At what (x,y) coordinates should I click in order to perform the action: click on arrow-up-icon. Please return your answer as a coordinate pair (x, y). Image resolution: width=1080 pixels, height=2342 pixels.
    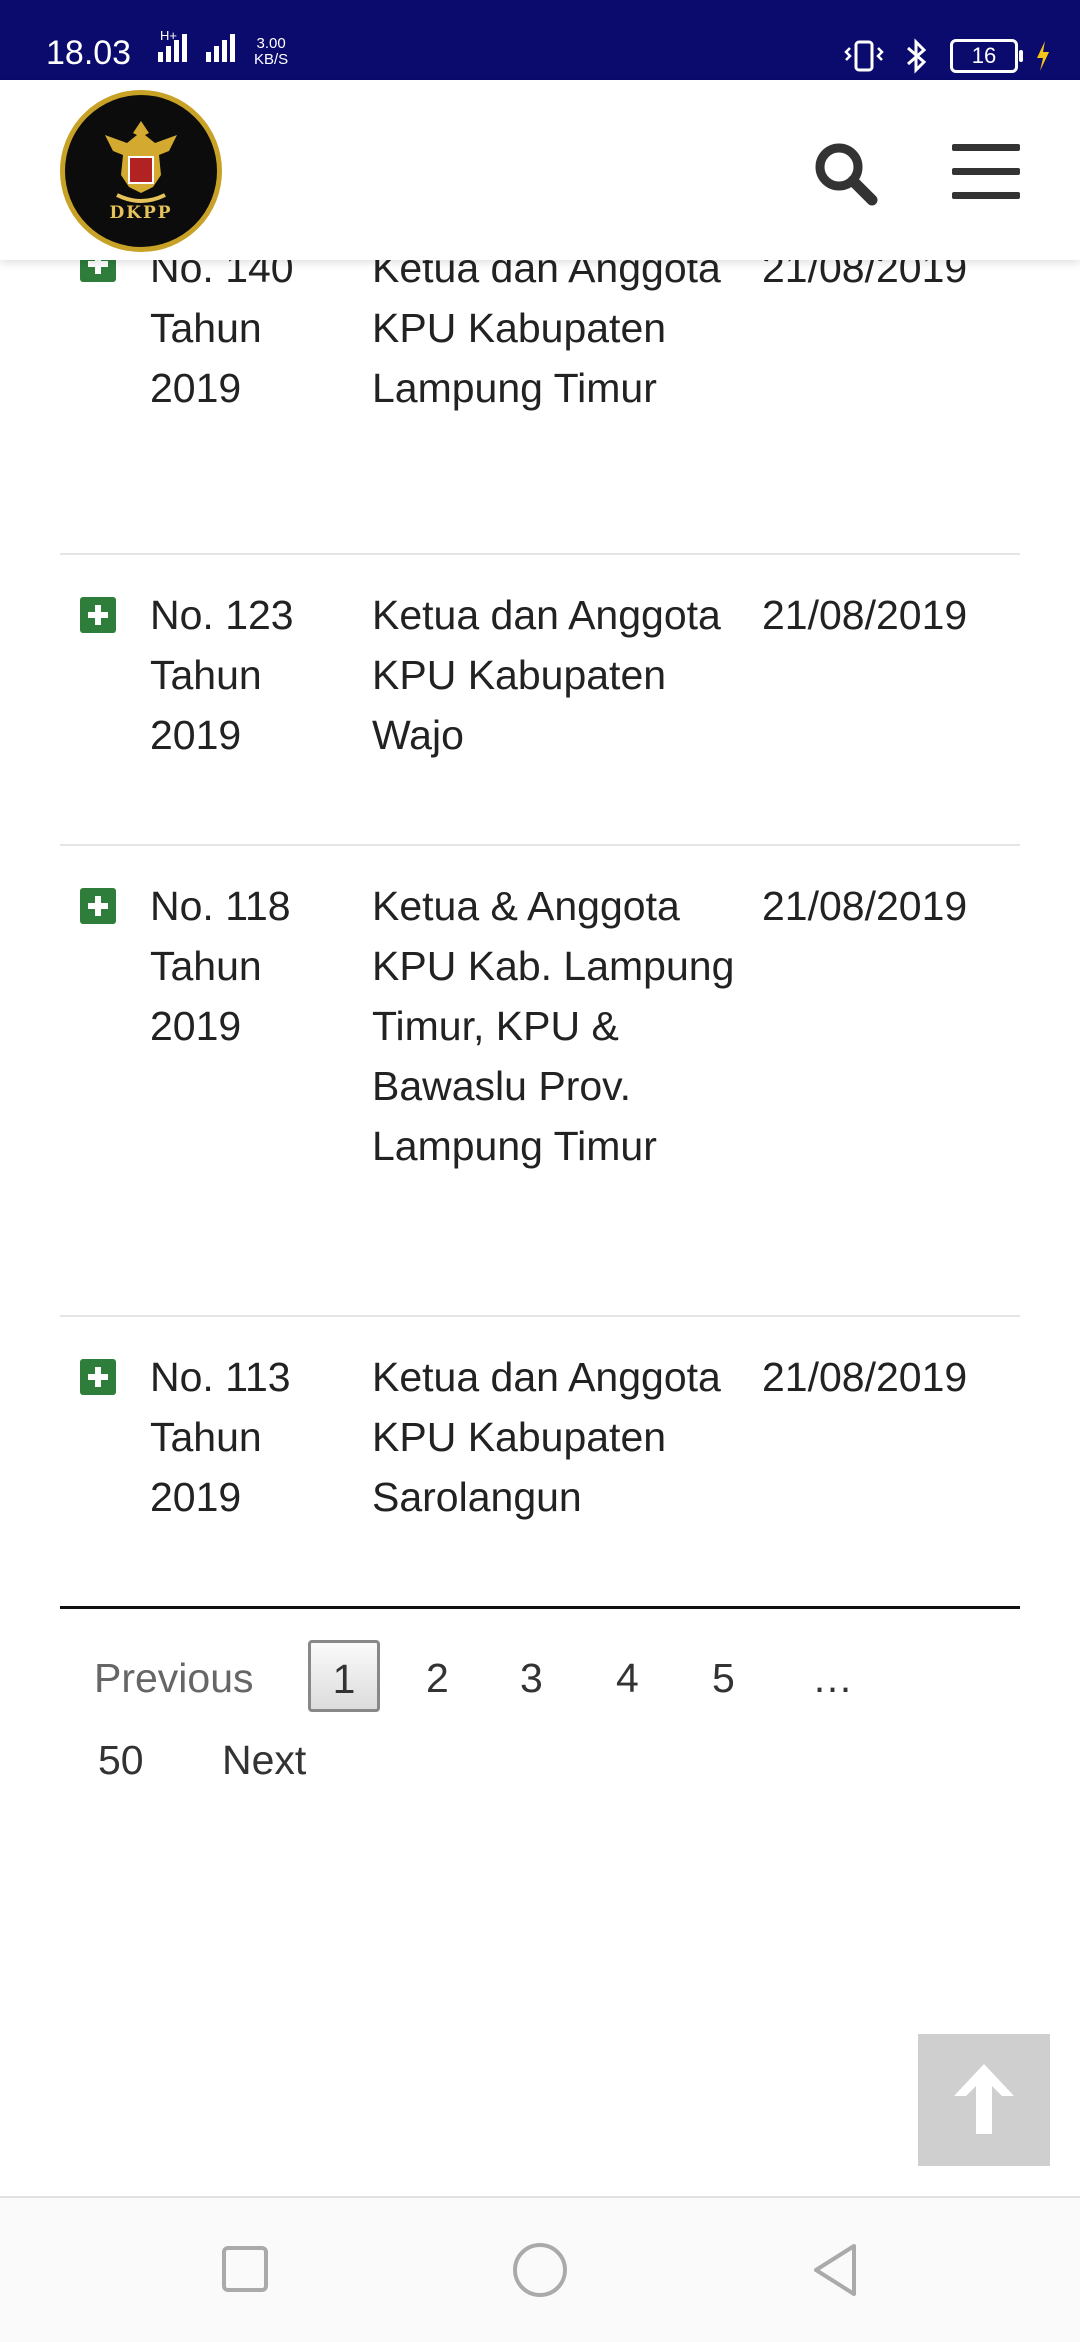
    Looking at the image, I should click on (984, 2099).